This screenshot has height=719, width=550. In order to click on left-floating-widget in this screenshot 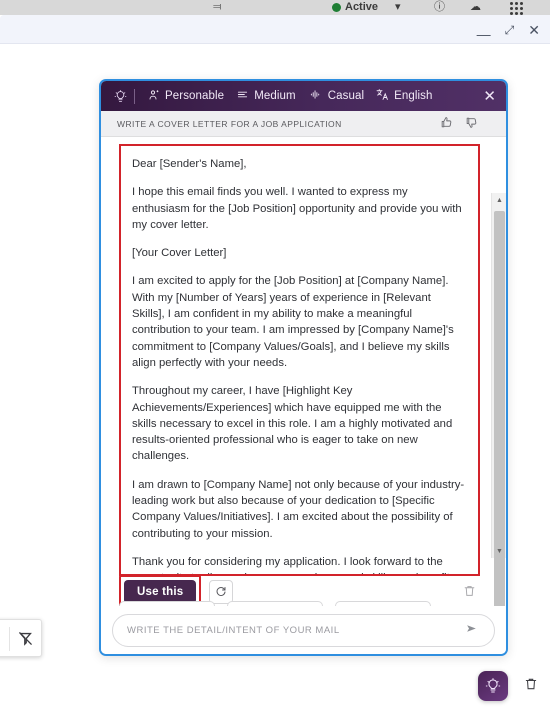, I will do `click(21, 638)`.